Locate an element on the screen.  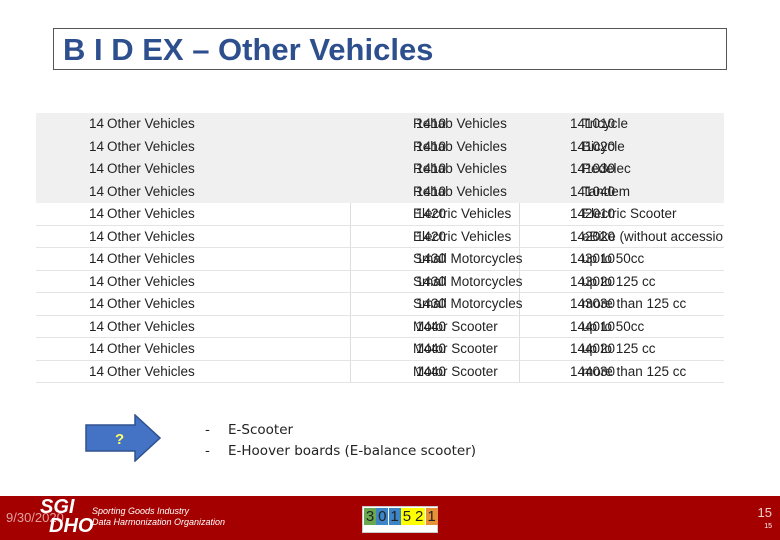
table-cell: Tricycle is located at coordinates (605, 123).